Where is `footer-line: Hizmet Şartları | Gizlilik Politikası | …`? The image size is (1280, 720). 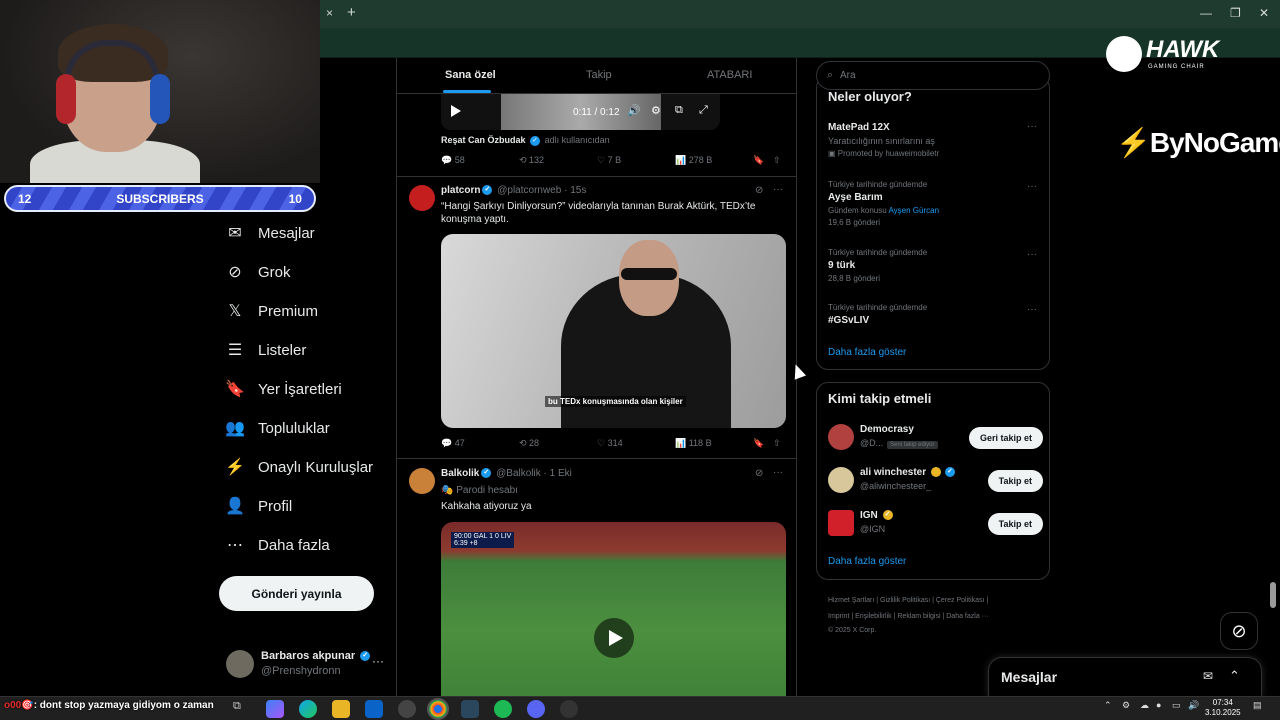
footer-line: Hizmet Şartları | Gizlilik Politikası | … is located at coordinates (933, 601).